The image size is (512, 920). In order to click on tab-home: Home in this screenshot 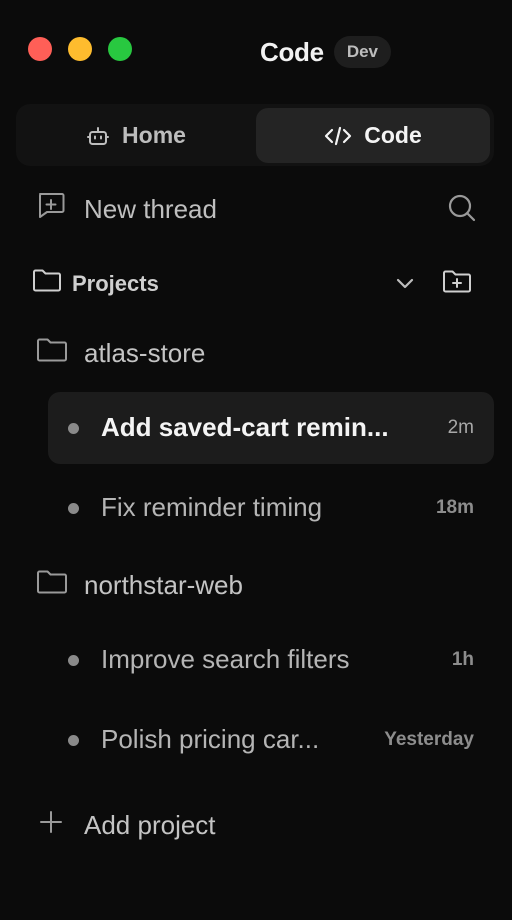, I will do `click(136, 135)`.